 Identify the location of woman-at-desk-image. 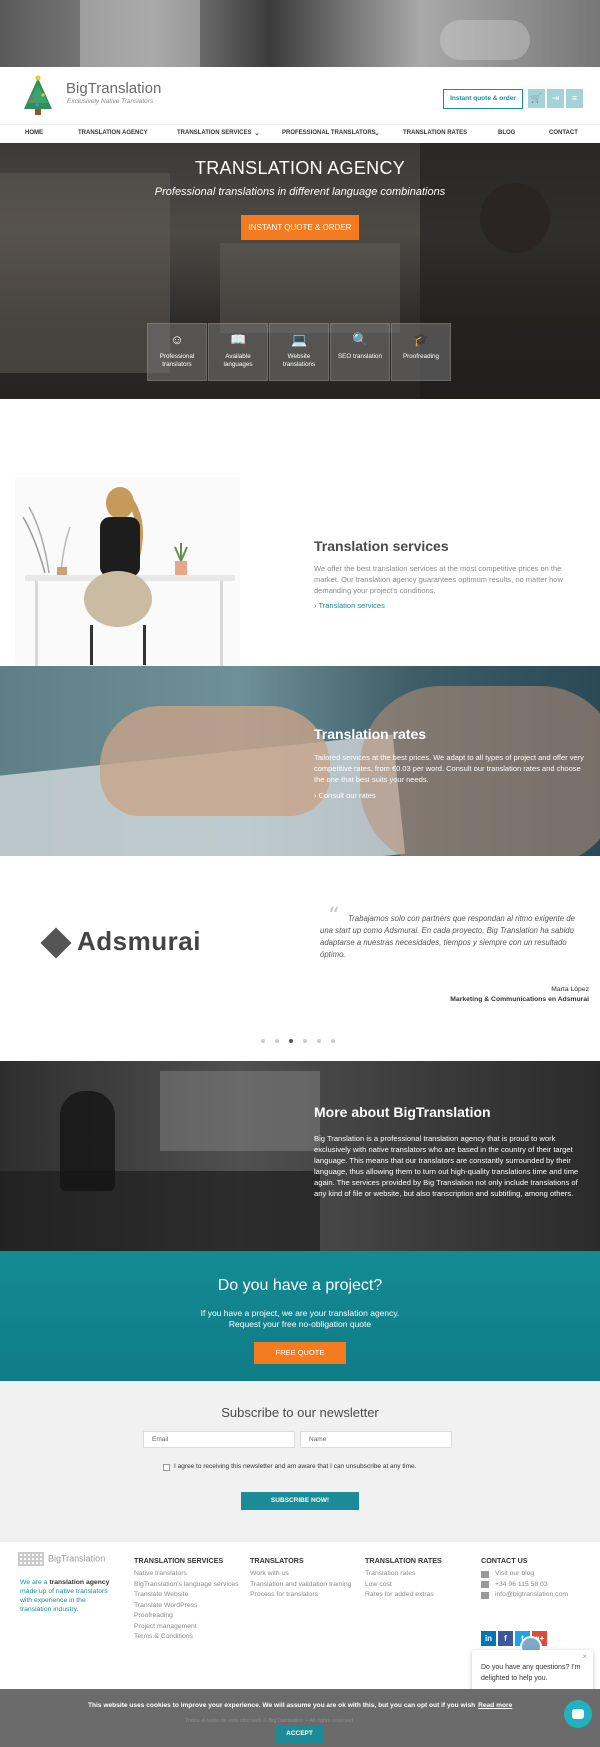
(127, 571).